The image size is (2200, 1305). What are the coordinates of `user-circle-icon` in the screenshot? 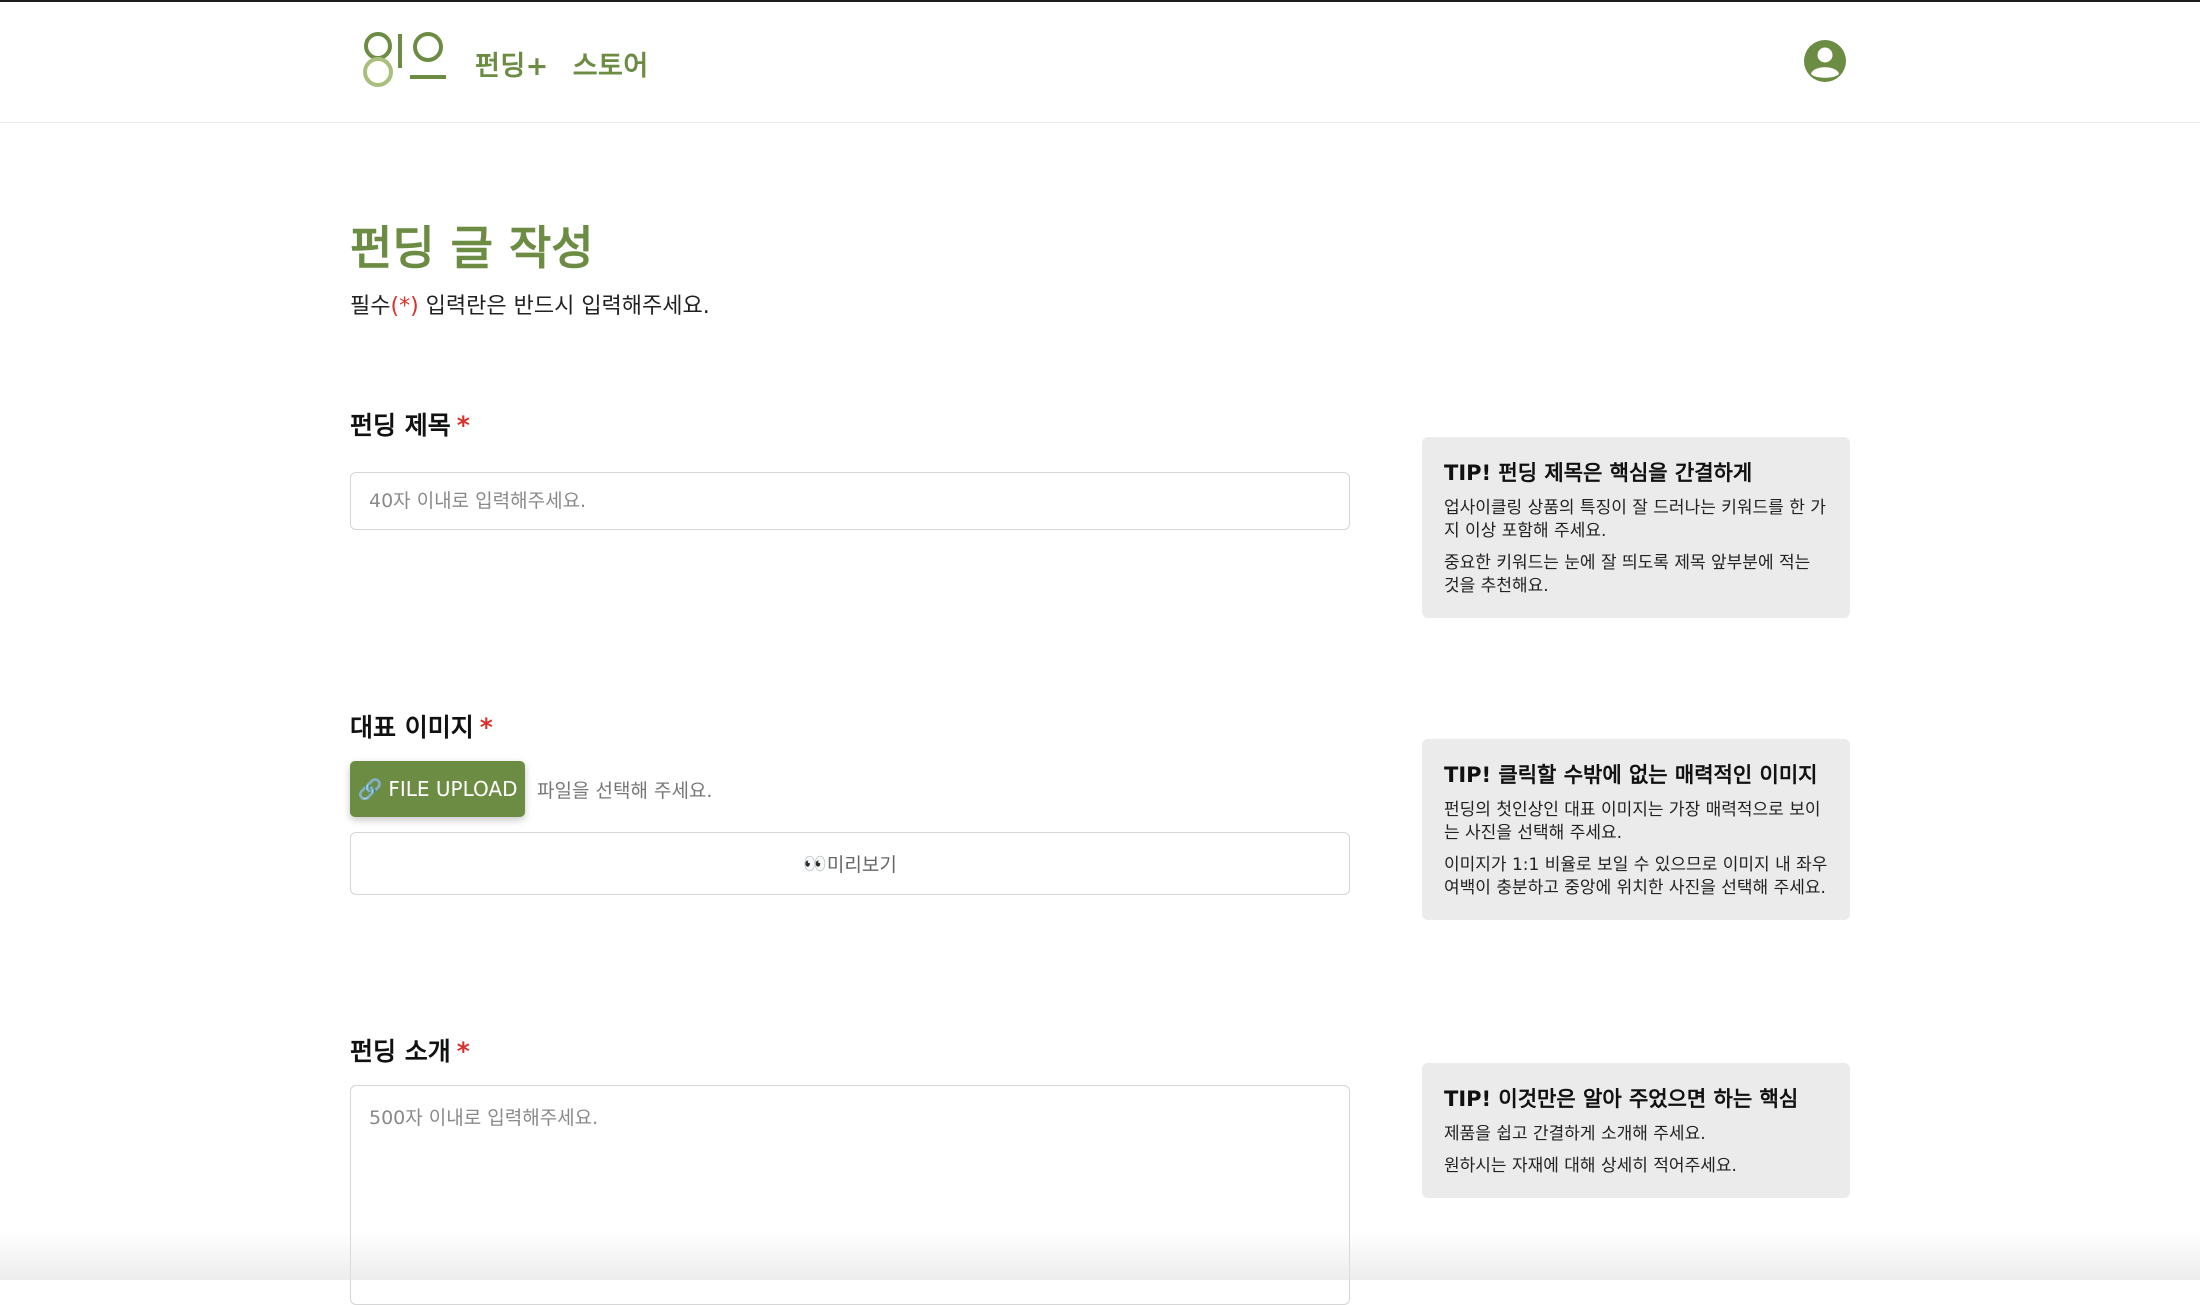 It's located at (1825, 61).